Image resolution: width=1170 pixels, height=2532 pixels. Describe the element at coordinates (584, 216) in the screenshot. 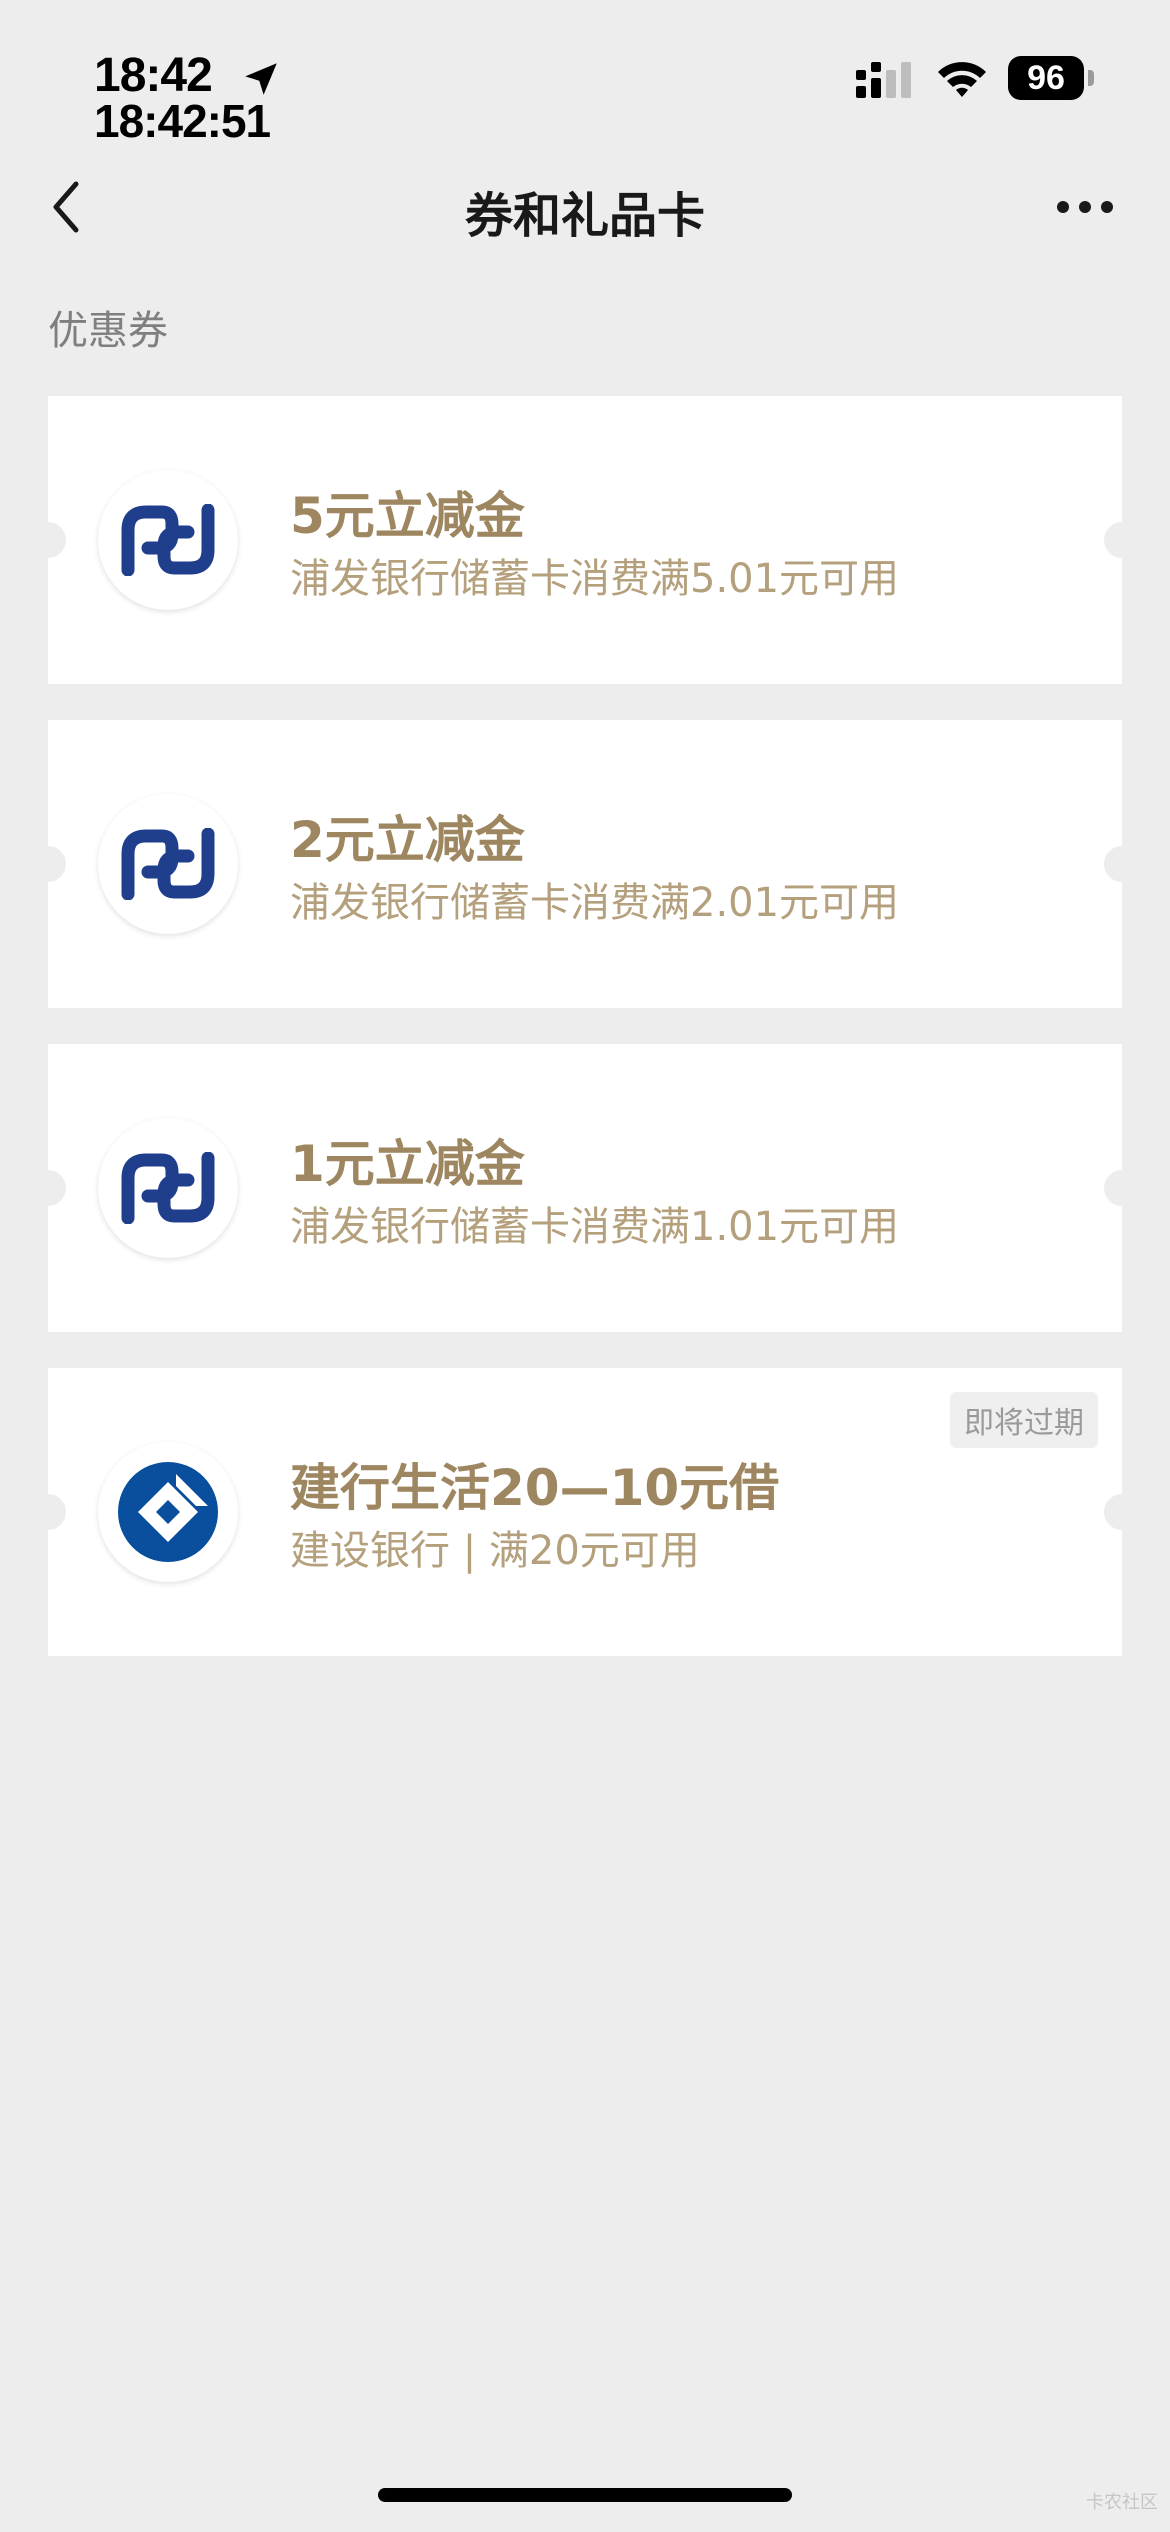

I see `page-title: 券和礼品卡` at that location.